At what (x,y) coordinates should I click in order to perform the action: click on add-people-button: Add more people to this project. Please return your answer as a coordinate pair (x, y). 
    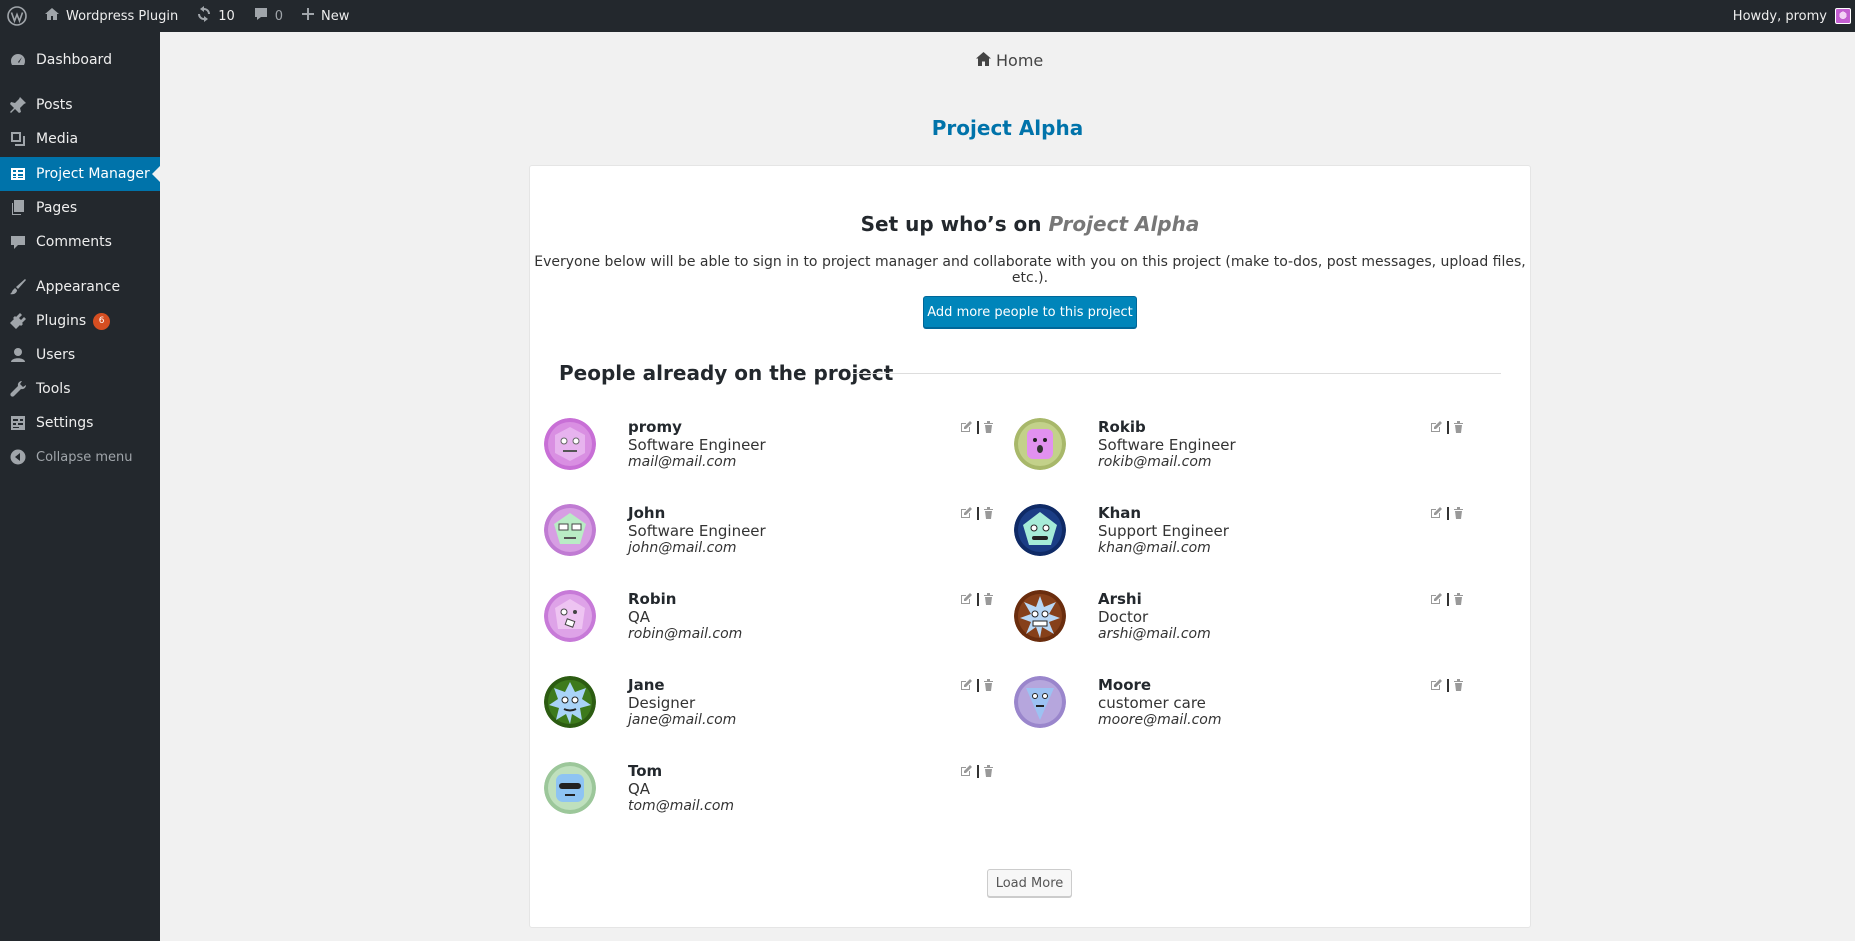
    Looking at the image, I should click on (1030, 312).